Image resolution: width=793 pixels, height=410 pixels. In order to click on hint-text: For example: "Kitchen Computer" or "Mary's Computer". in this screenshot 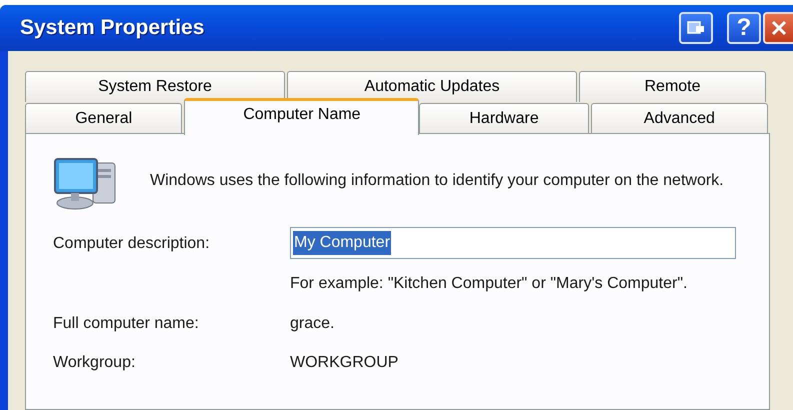, I will do `click(489, 284)`.